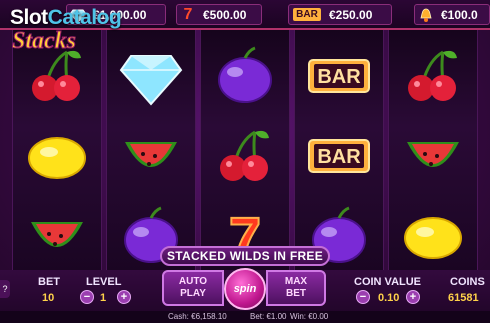 The height and width of the screenshot is (323, 490). I want to click on level-minus-button: −, so click(87, 297).